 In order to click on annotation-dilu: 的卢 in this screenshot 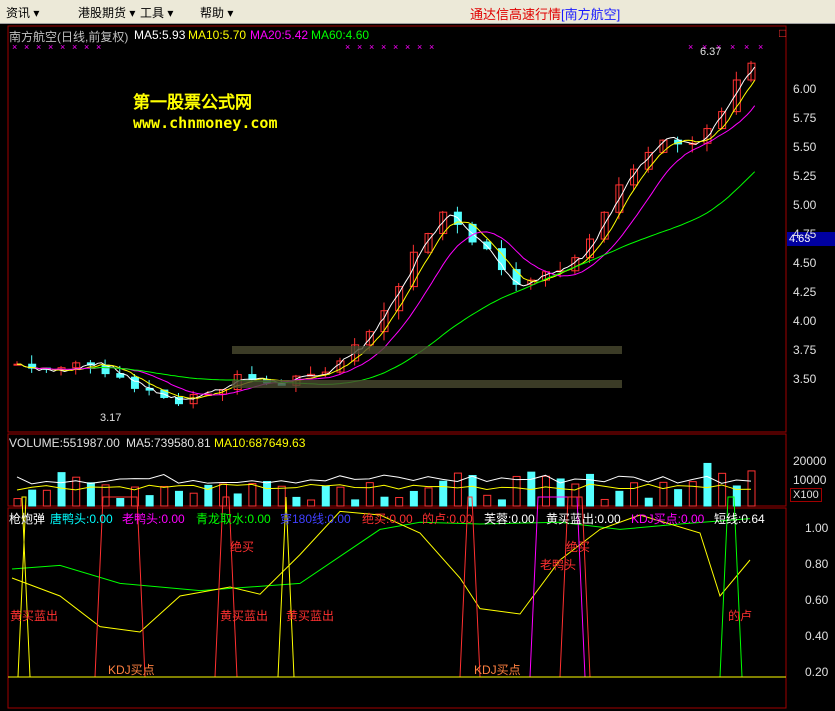, I will do `click(740, 616)`.